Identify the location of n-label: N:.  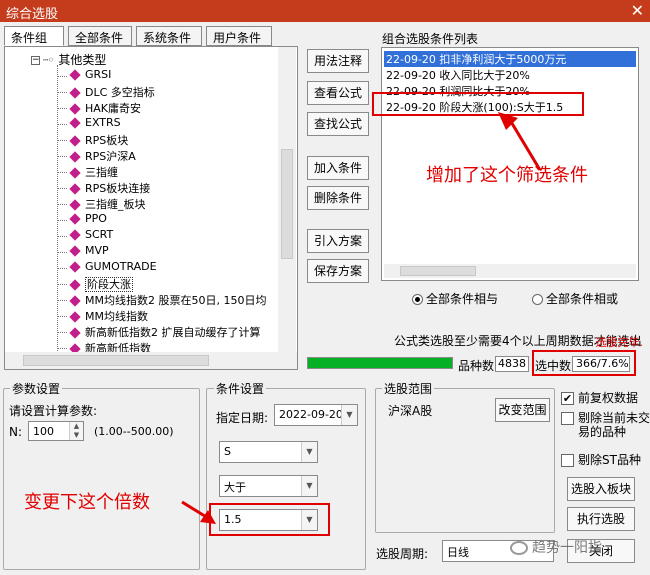
(16, 432).